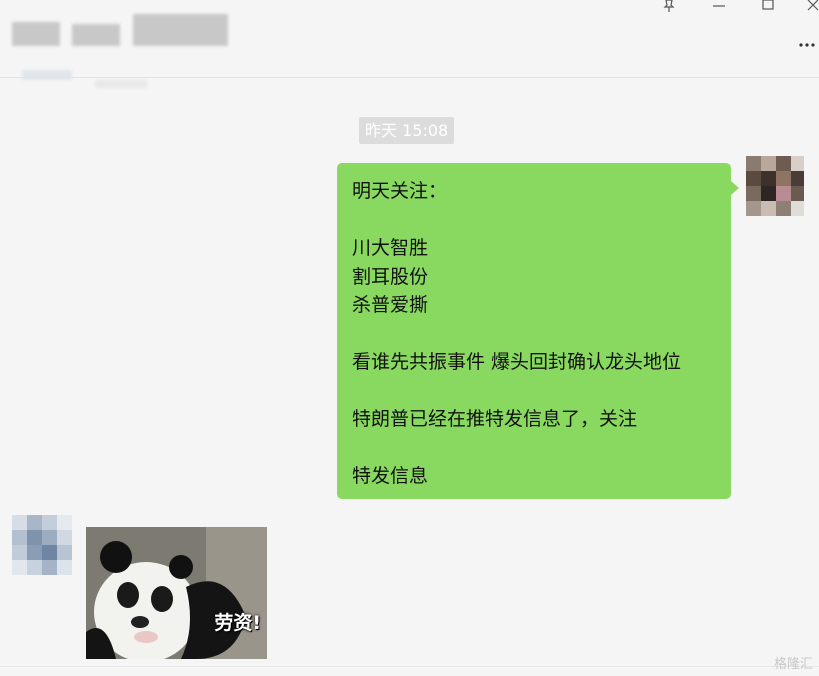  Describe the element at coordinates (807, 42) in the screenshot. I see `more-icon` at that location.